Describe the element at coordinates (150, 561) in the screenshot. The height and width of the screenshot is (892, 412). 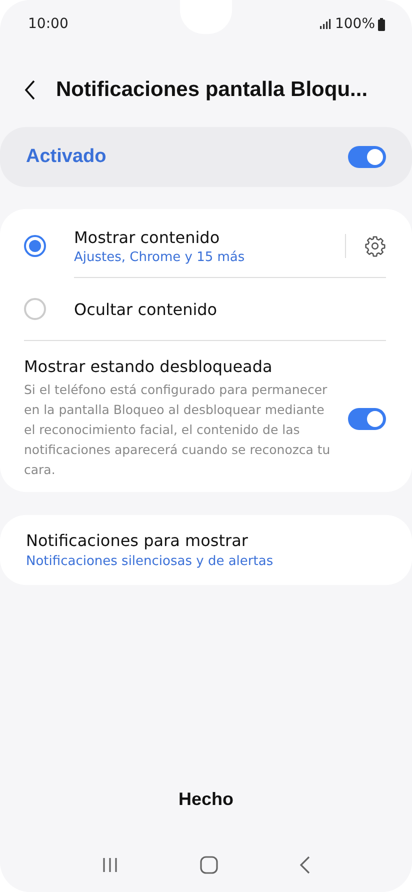
I see `setting-value: Notificaciones silenciosas y de alertas` at that location.